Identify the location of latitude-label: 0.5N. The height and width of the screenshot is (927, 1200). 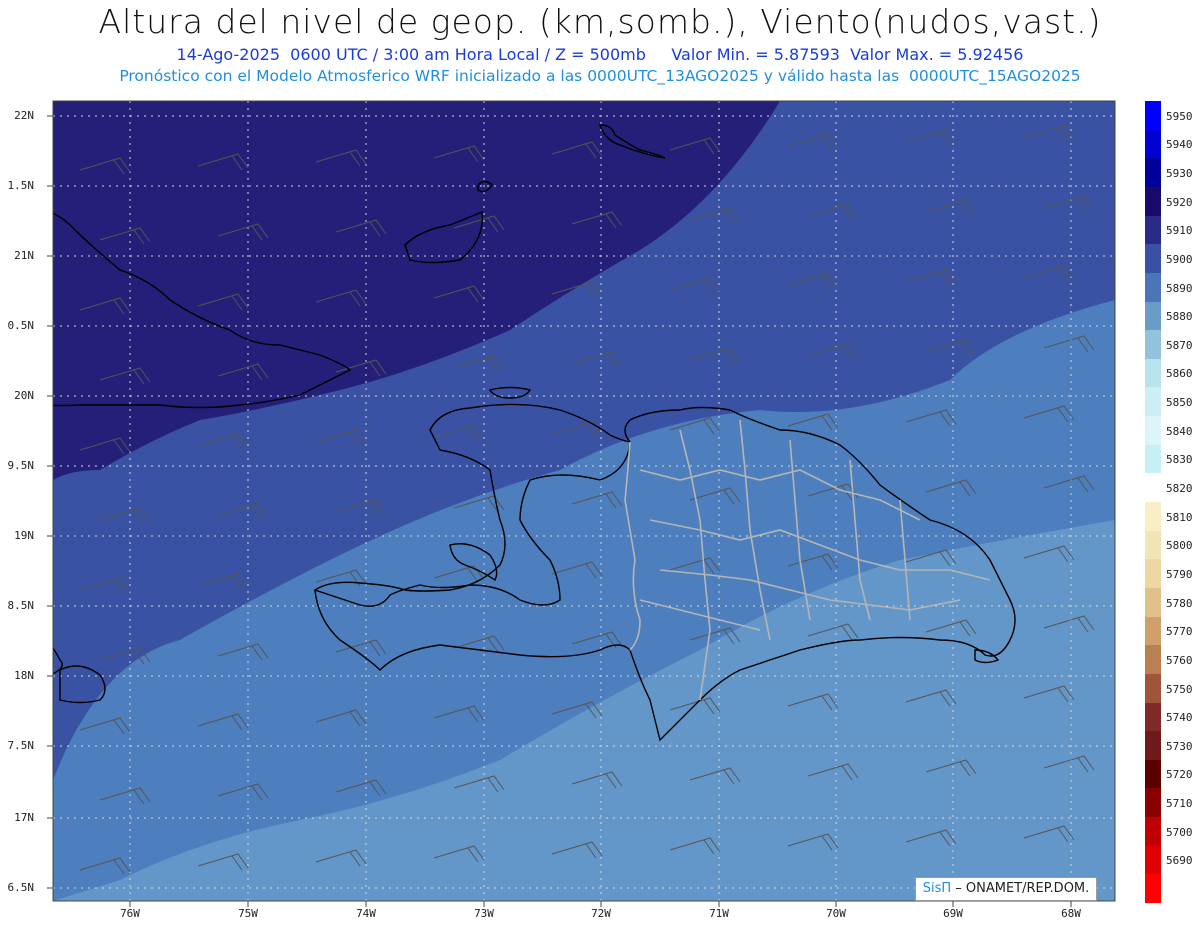
(21, 325).